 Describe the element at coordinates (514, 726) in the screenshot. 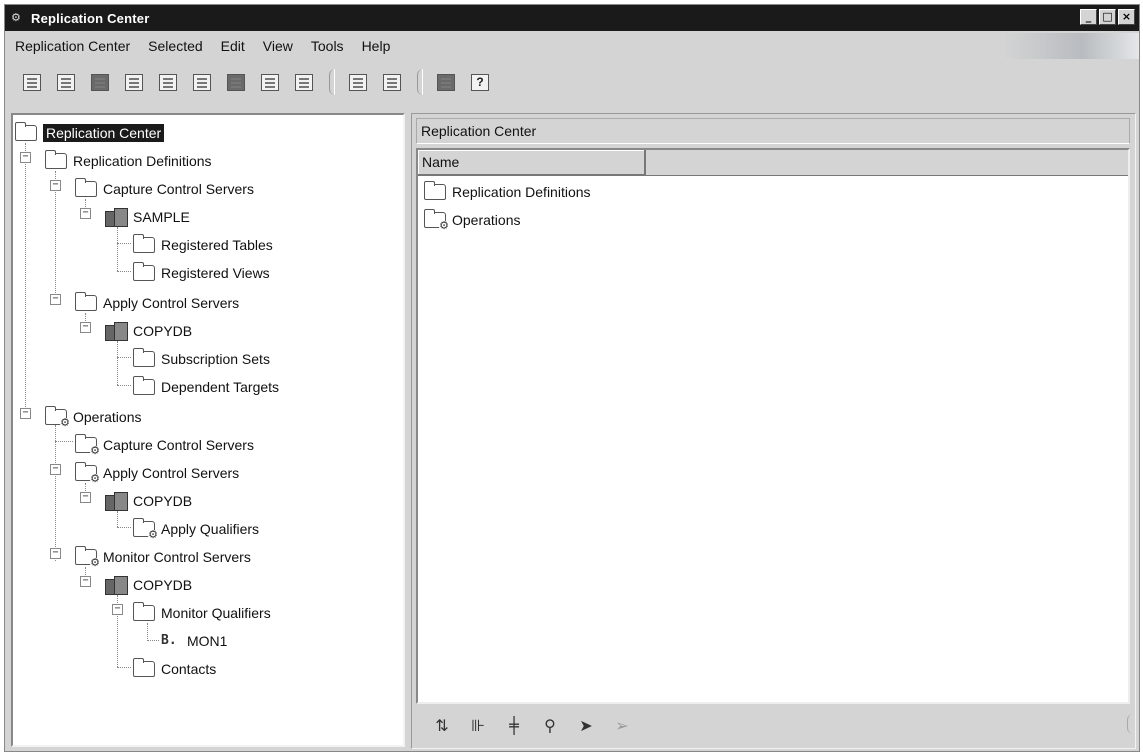

I see `customize-columns-icon: ╪` at that location.